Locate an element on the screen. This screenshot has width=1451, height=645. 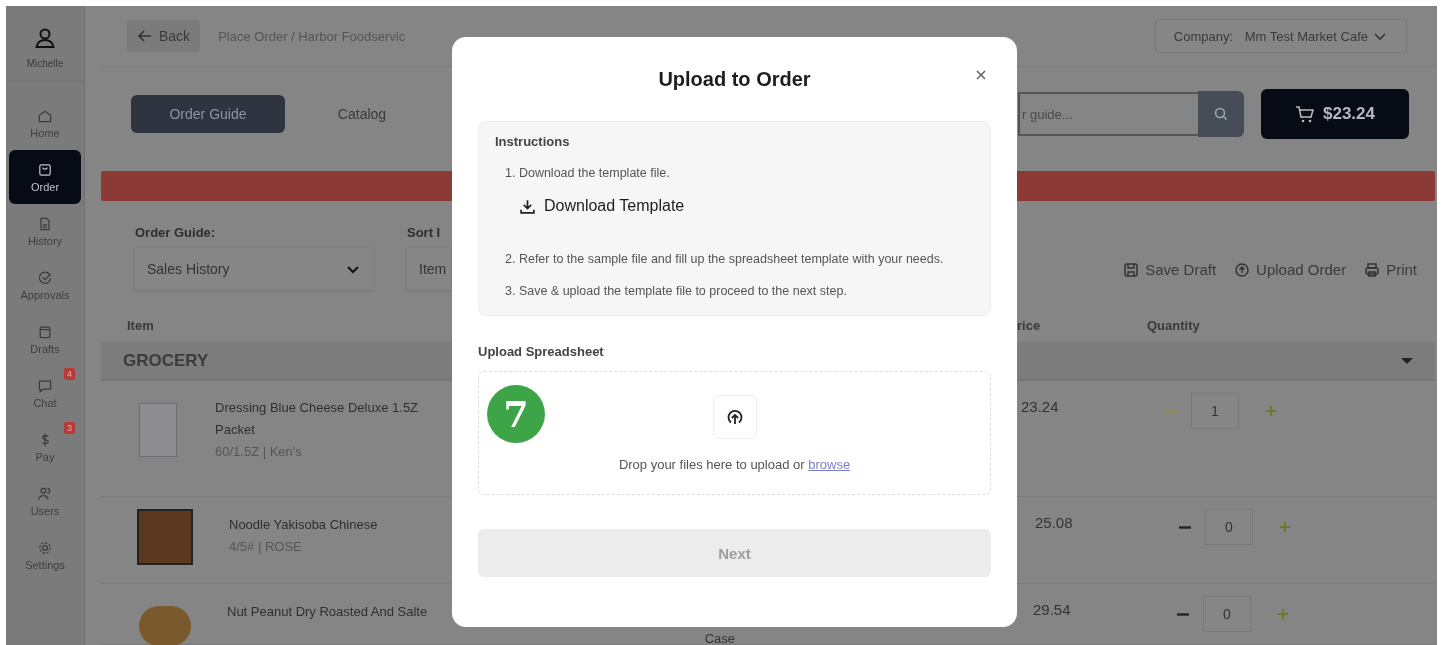
count-badge: 4 is located at coordinates (69, 374).